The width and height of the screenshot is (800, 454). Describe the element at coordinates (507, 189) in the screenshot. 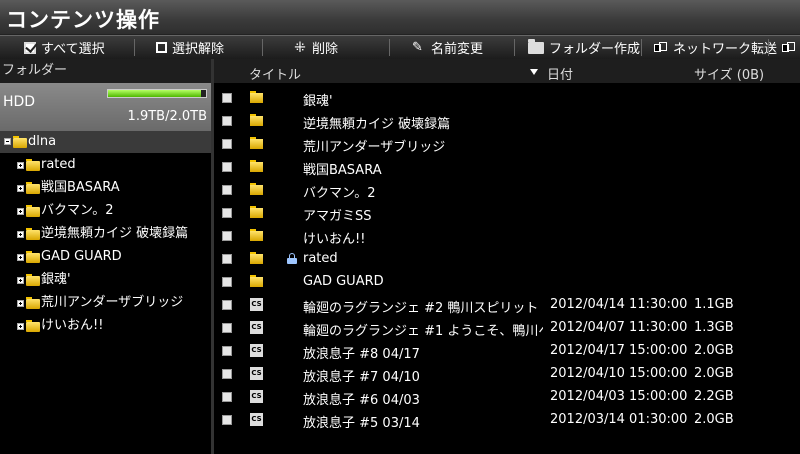

I see `list-row: バクマン。2` at that location.